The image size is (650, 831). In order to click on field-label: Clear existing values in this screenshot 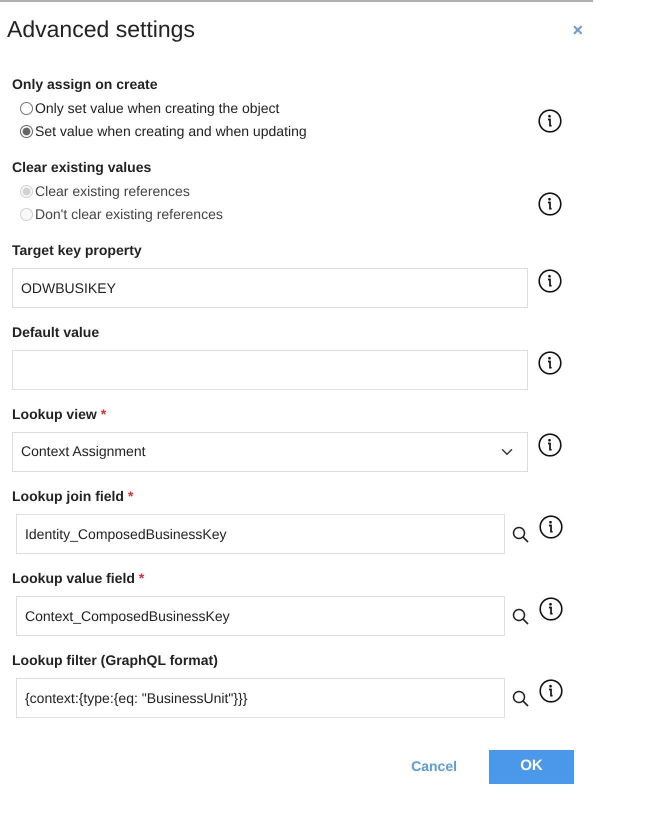, I will do `click(82, 167)`.